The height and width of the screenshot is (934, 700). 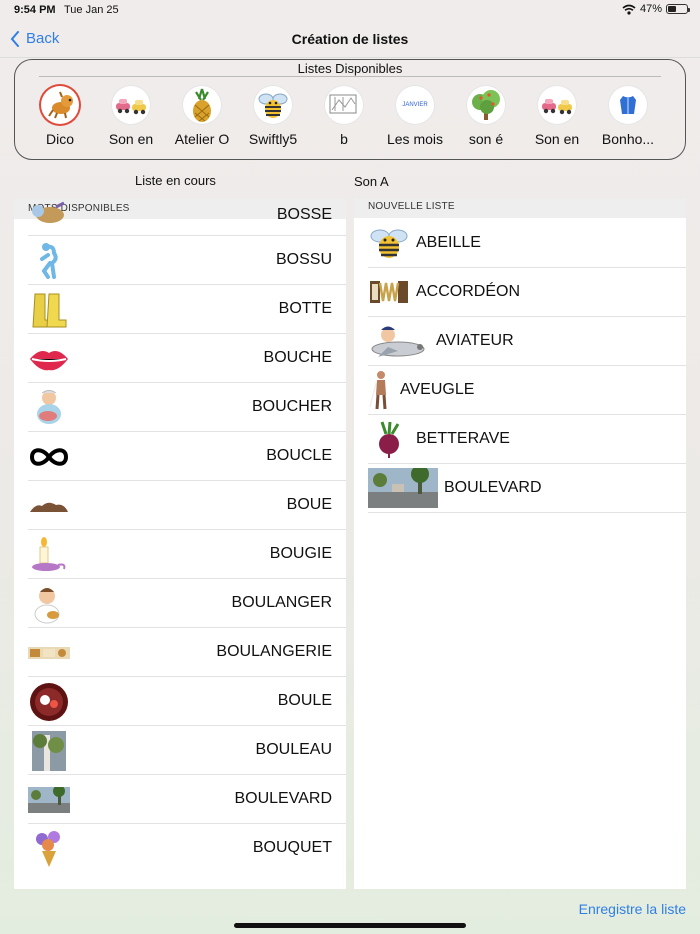 What do you see at coordinates (527, 390) in the screenshot?
I see `list-item: AVEUGLE` at bounding box center [527, 390].